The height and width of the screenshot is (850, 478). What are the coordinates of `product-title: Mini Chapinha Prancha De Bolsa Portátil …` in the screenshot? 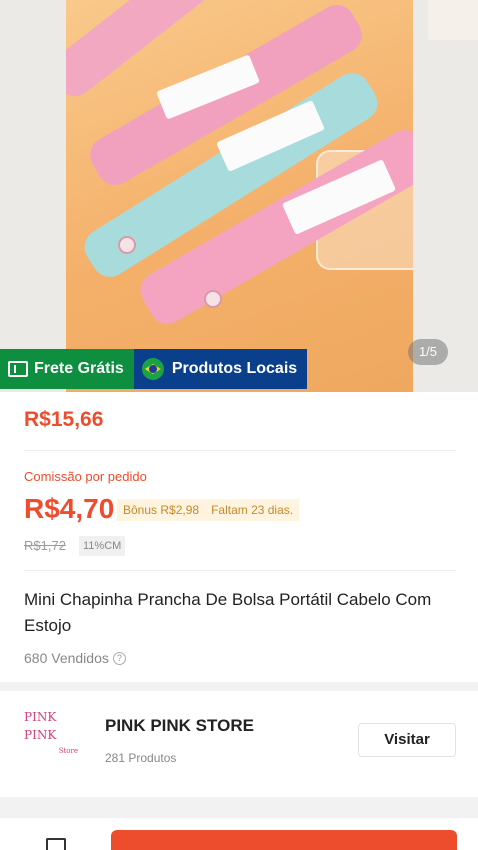 It's located at (228, 612).